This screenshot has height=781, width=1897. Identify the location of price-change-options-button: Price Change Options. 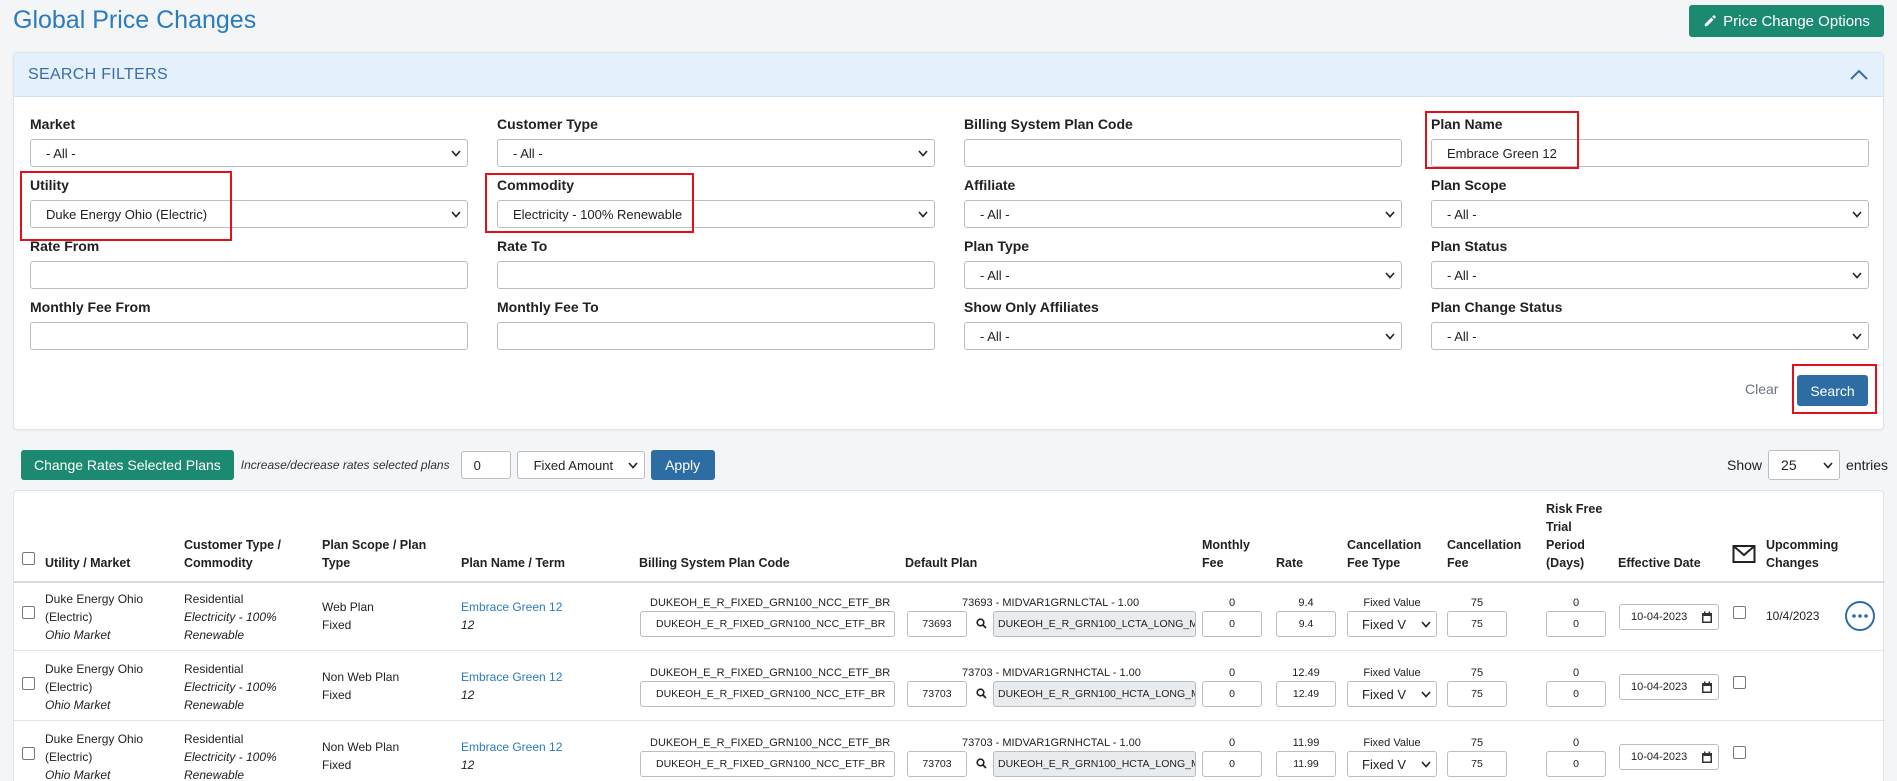
(1786, 21).